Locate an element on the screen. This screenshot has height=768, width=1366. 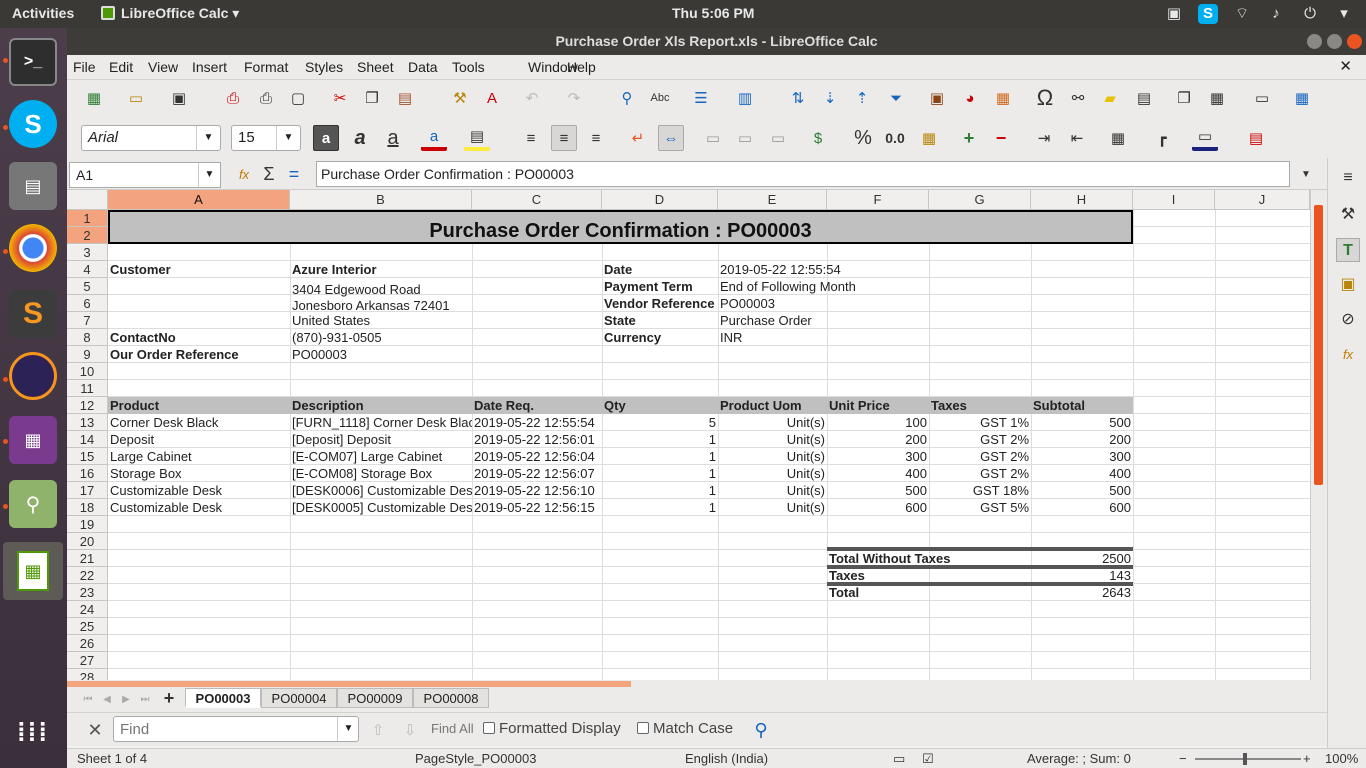
bold-icon: a is located at coordinates (326, 138).